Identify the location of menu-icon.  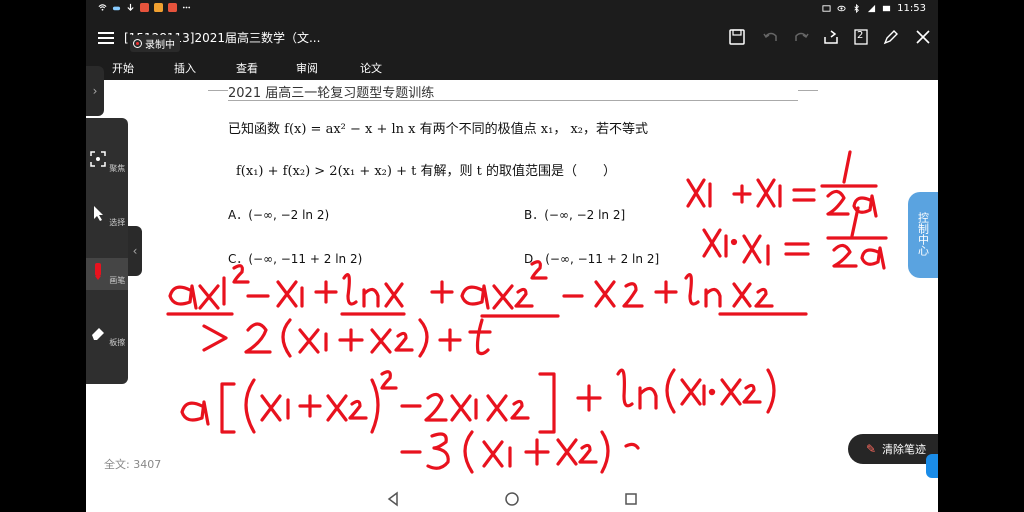
(106, 37).